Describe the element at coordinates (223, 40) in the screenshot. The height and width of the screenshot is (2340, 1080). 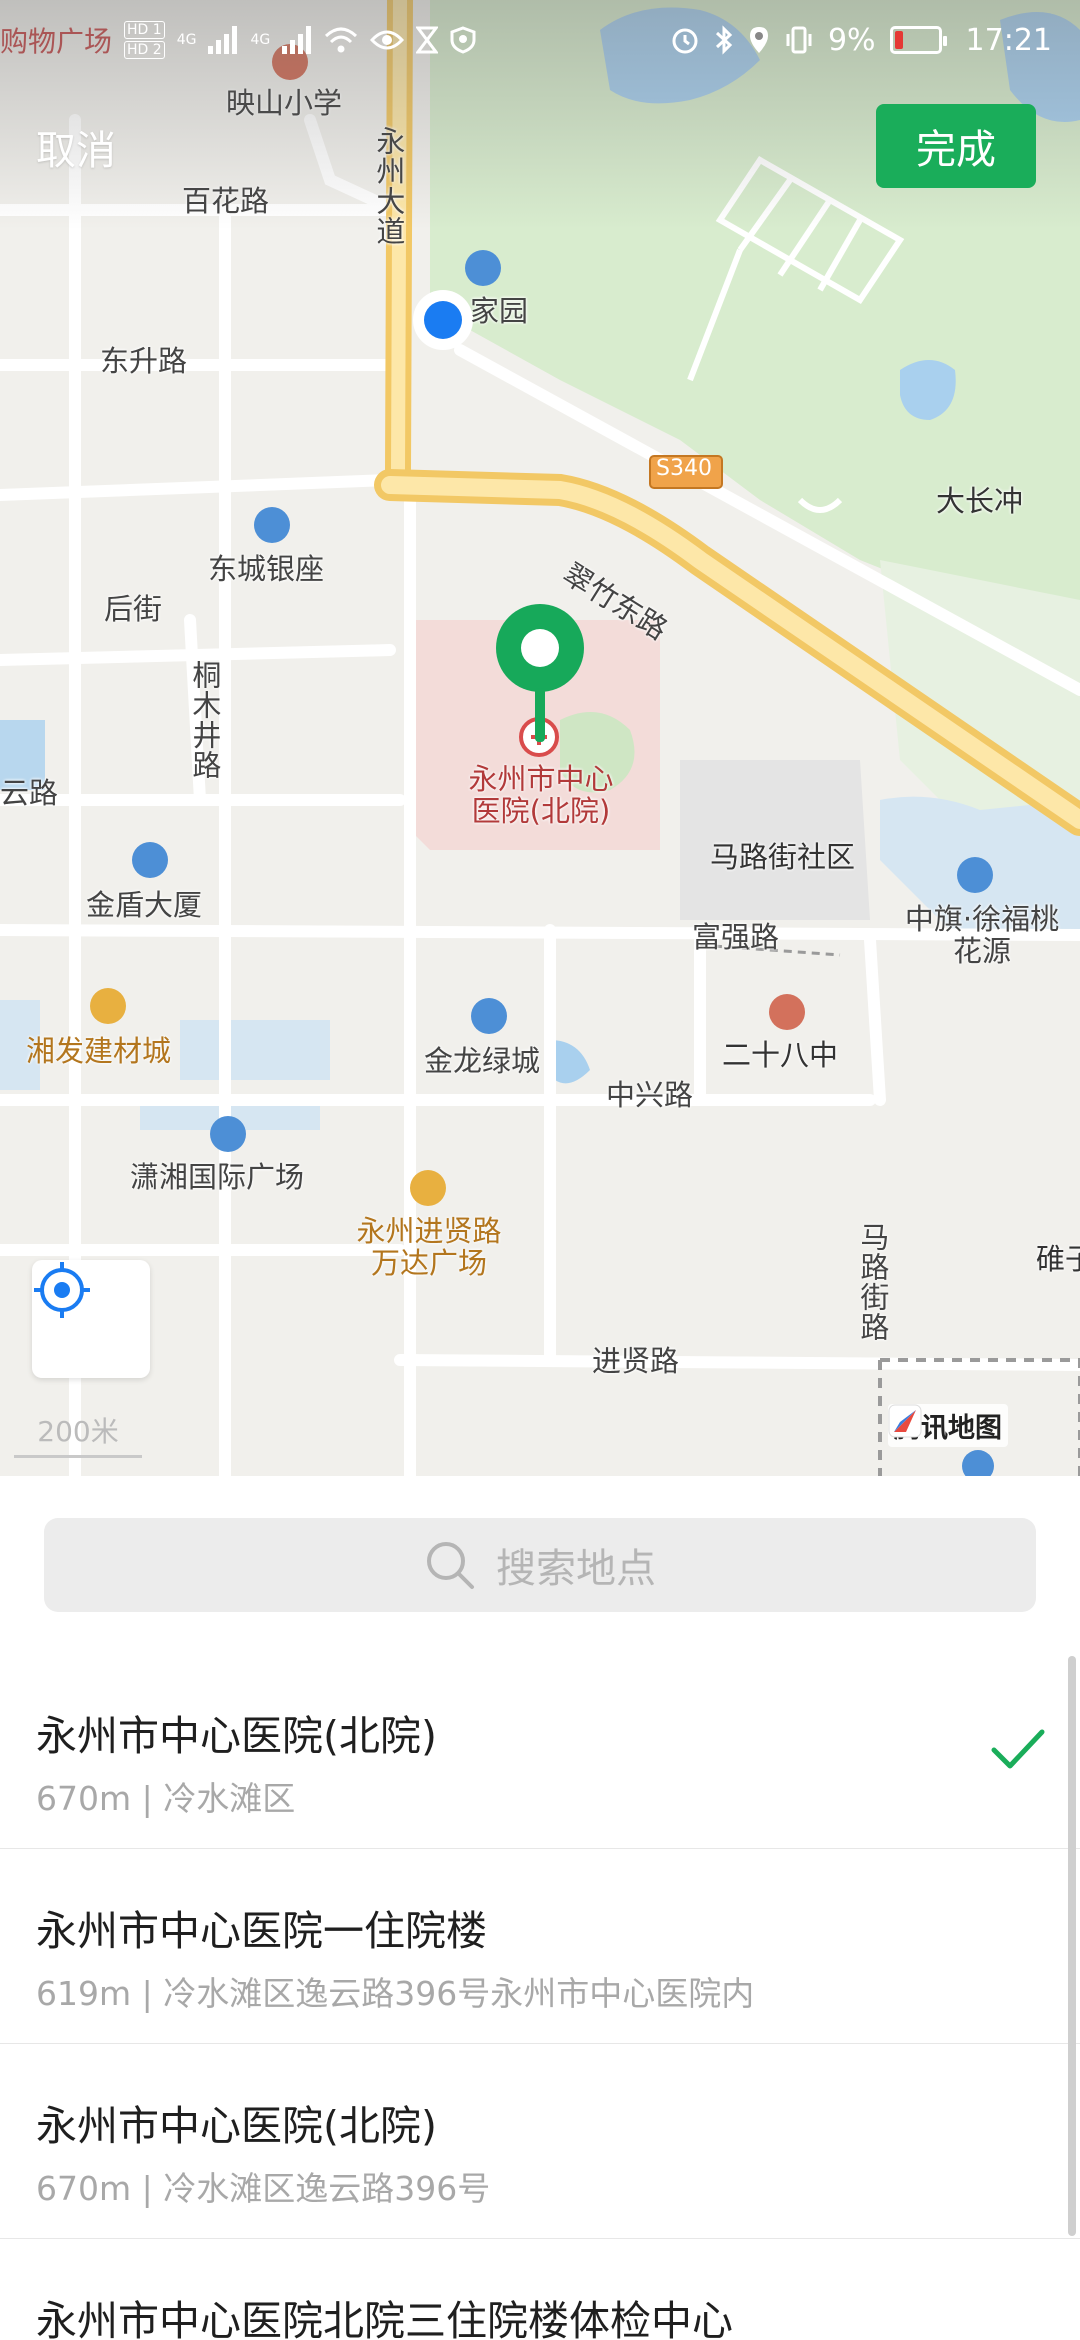
I see `signal-icon` at that location.